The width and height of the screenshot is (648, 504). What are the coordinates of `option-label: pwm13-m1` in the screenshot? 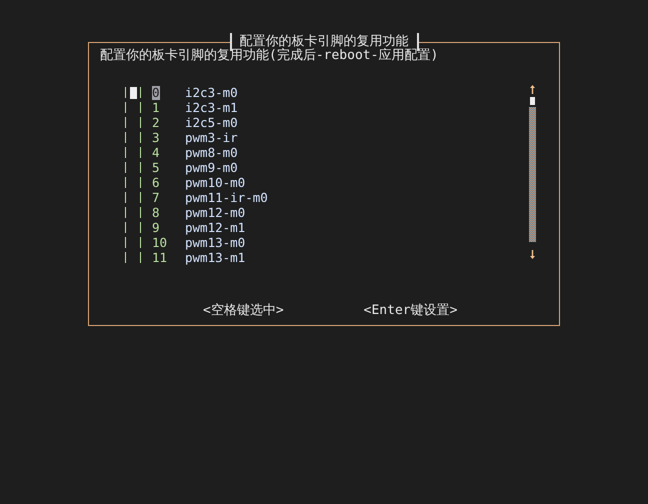 It's located at (215, 257).